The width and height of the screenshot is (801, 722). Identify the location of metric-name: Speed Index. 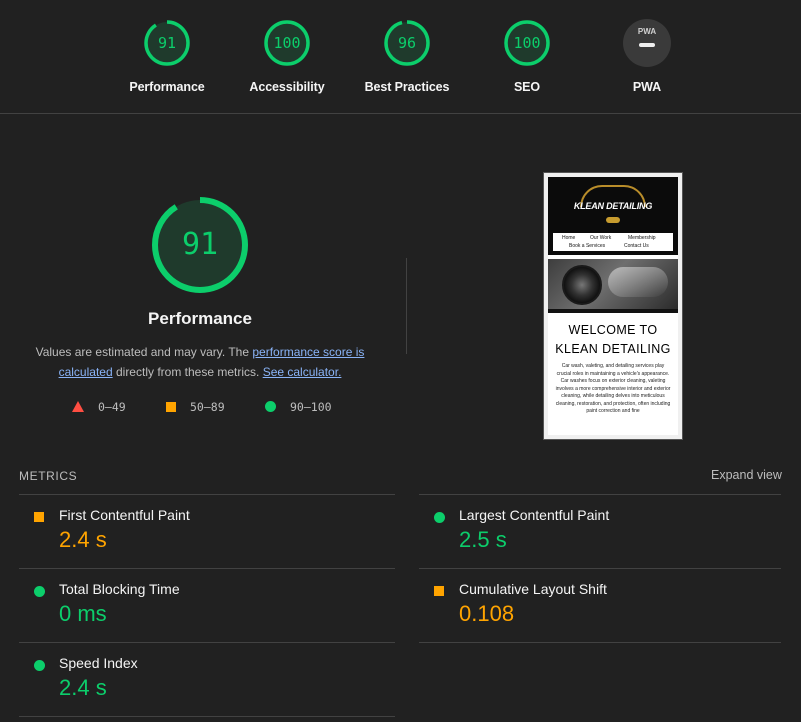
(98, 663).